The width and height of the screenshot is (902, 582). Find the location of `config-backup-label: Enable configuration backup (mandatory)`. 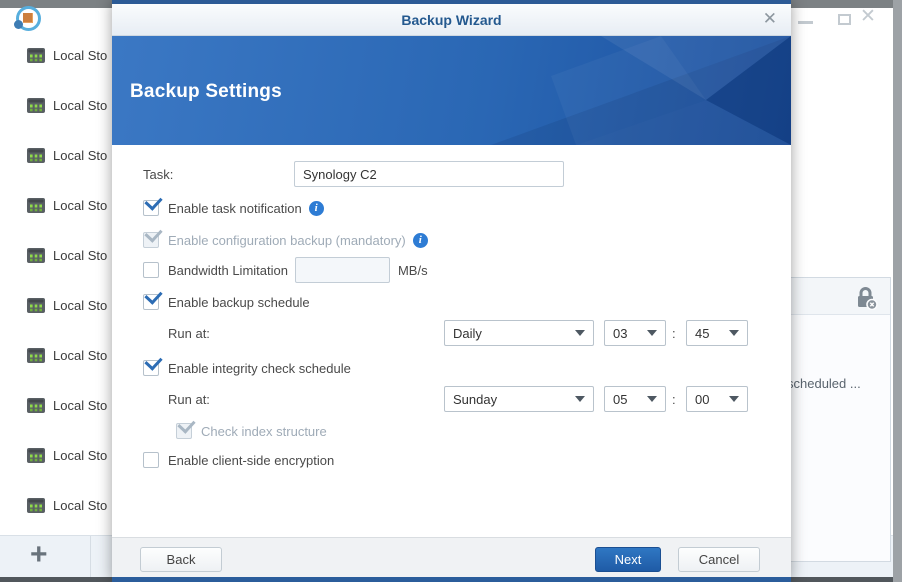

config-backup-label: Enable configuration backup (mandatory) is located at coordinates (287, 240).